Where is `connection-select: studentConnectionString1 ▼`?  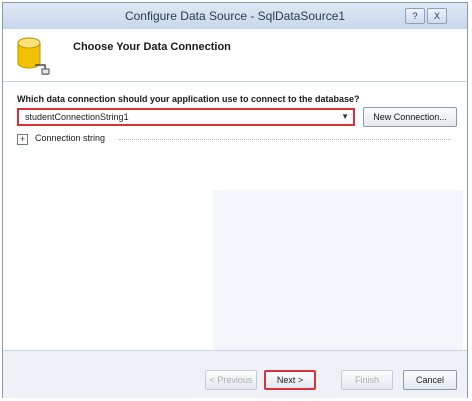
connection-select: studentConnectionString1 ▼ is located at coordinates (186, 117).